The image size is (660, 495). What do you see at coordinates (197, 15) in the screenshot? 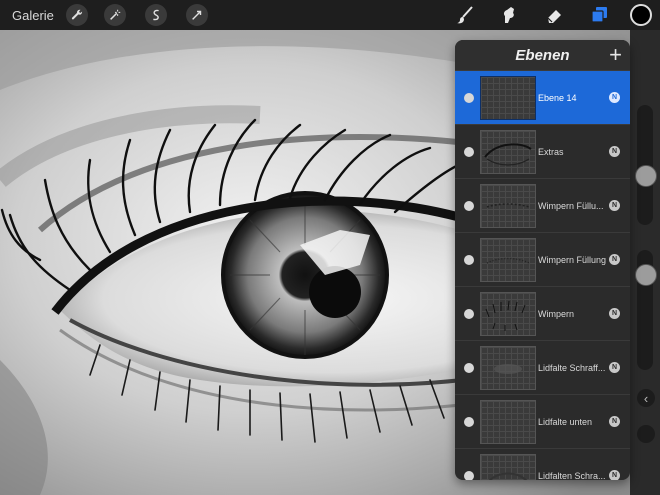
I see `transform-icon` at bounding box center [197, 15].